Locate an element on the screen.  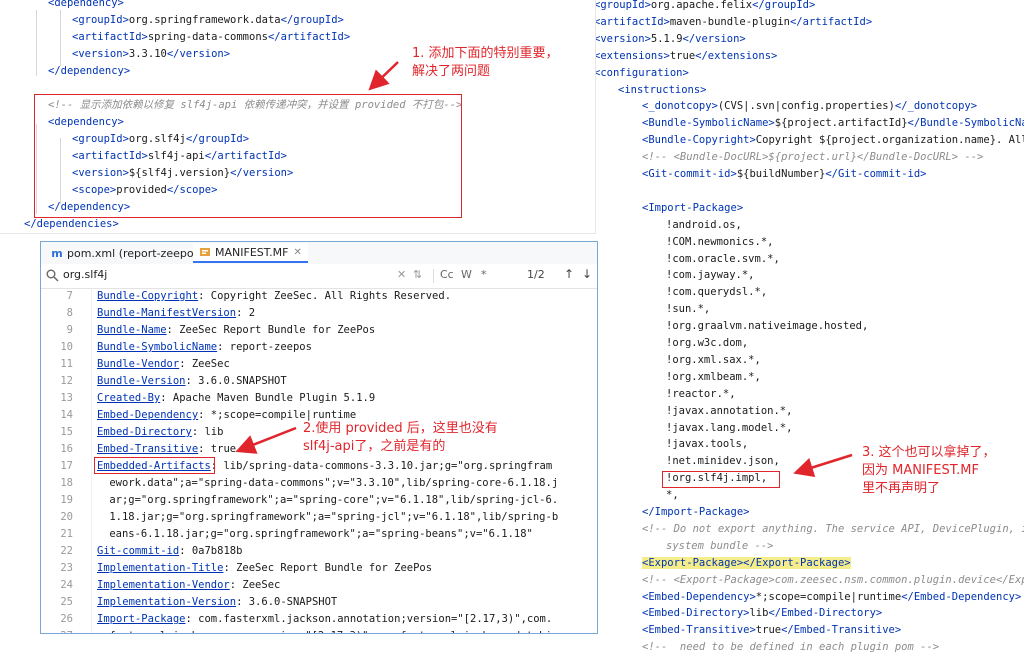
code-line: !org.graalvm.nativeimage.hosted, is located at coordinates (767, 326).